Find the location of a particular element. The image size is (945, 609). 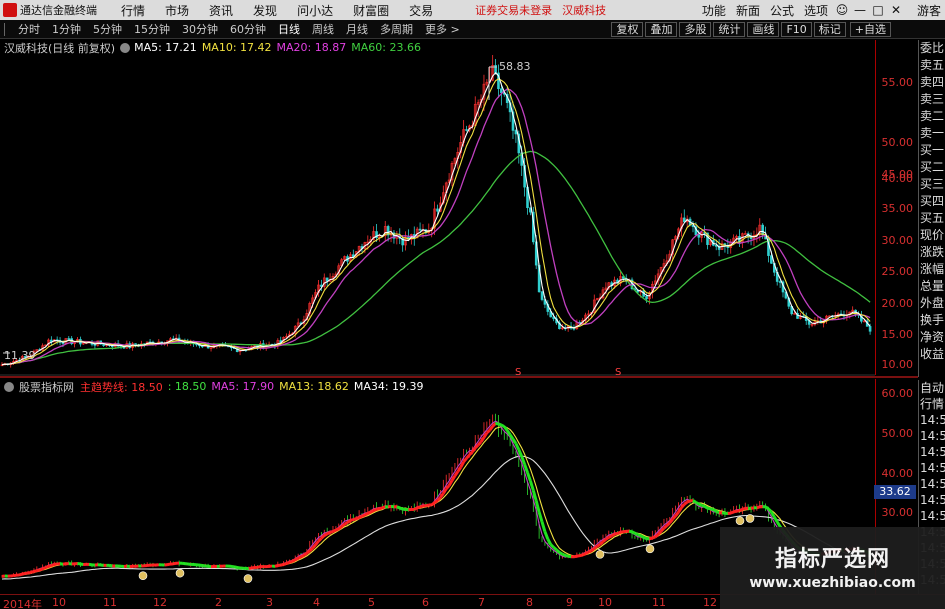

period-monthly: 月线 is located at coordinates (357, 29).